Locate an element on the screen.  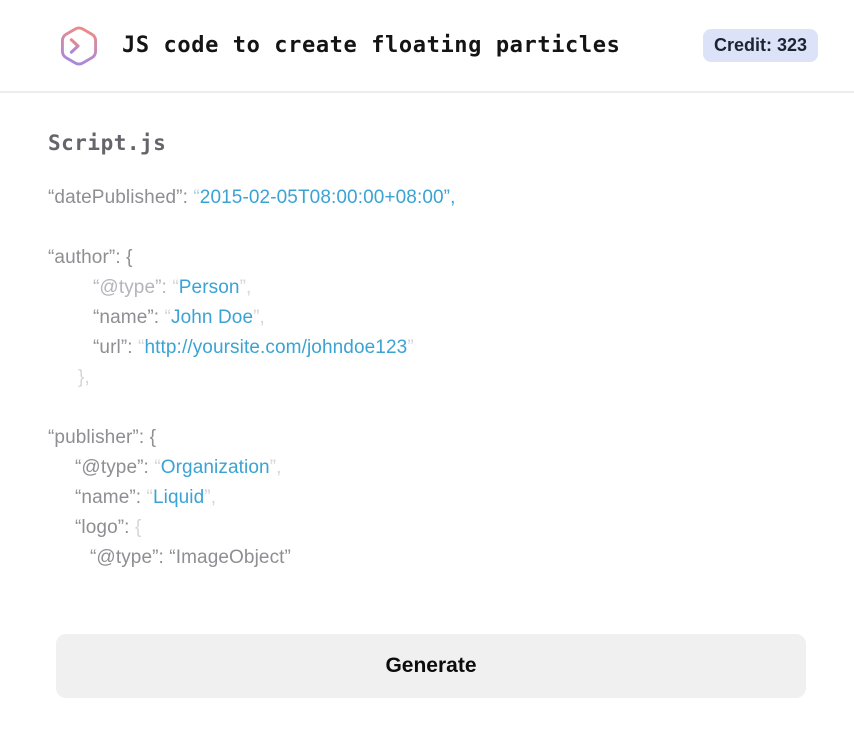
script-filename: Script.js is located at coordinates (107, 143).